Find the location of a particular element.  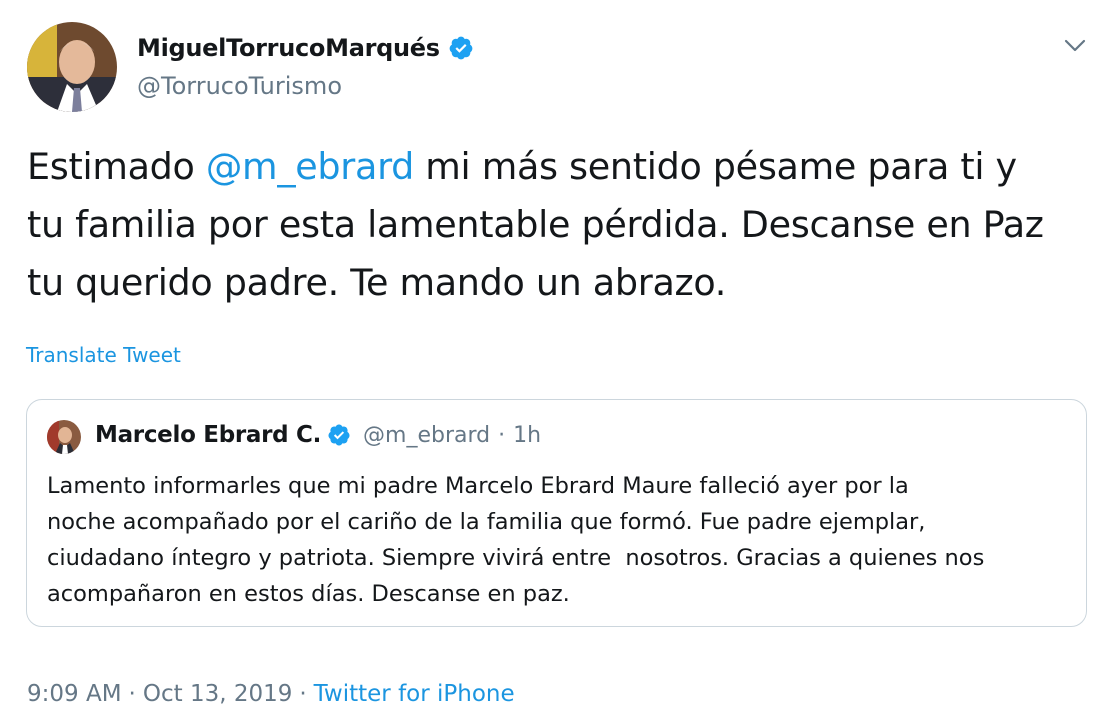

tweet-source-link: Twitter for iPhone is located at coordinates (414, 694).